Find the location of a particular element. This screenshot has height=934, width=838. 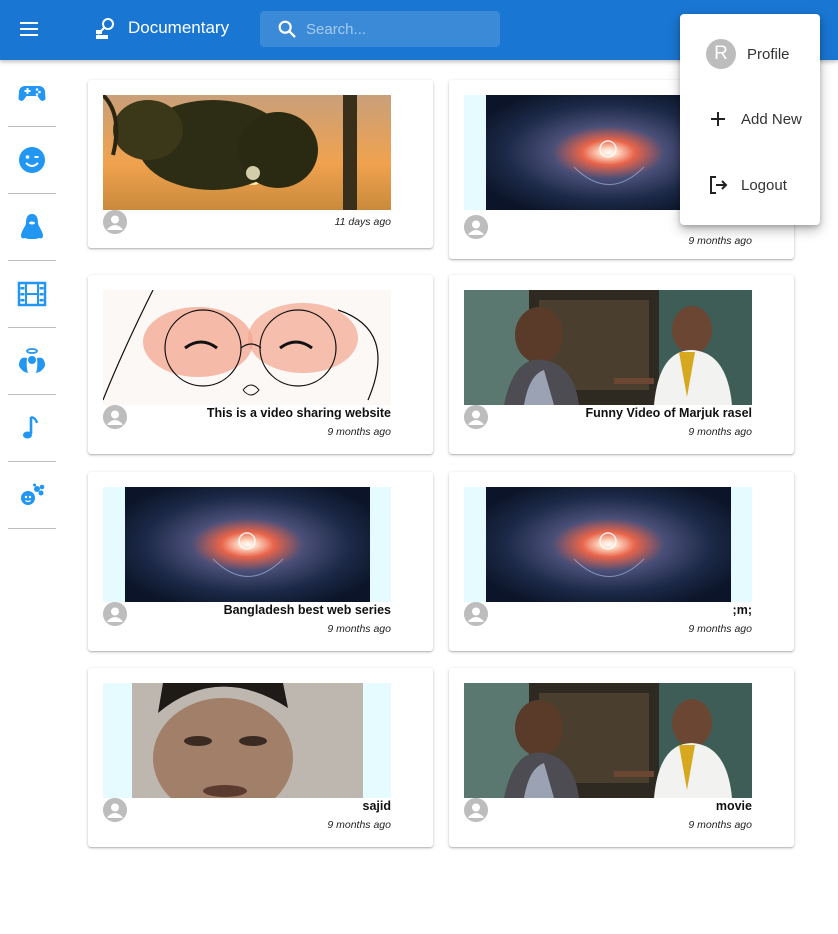

sidebar-item-linux is located at coordinates (32, 227).